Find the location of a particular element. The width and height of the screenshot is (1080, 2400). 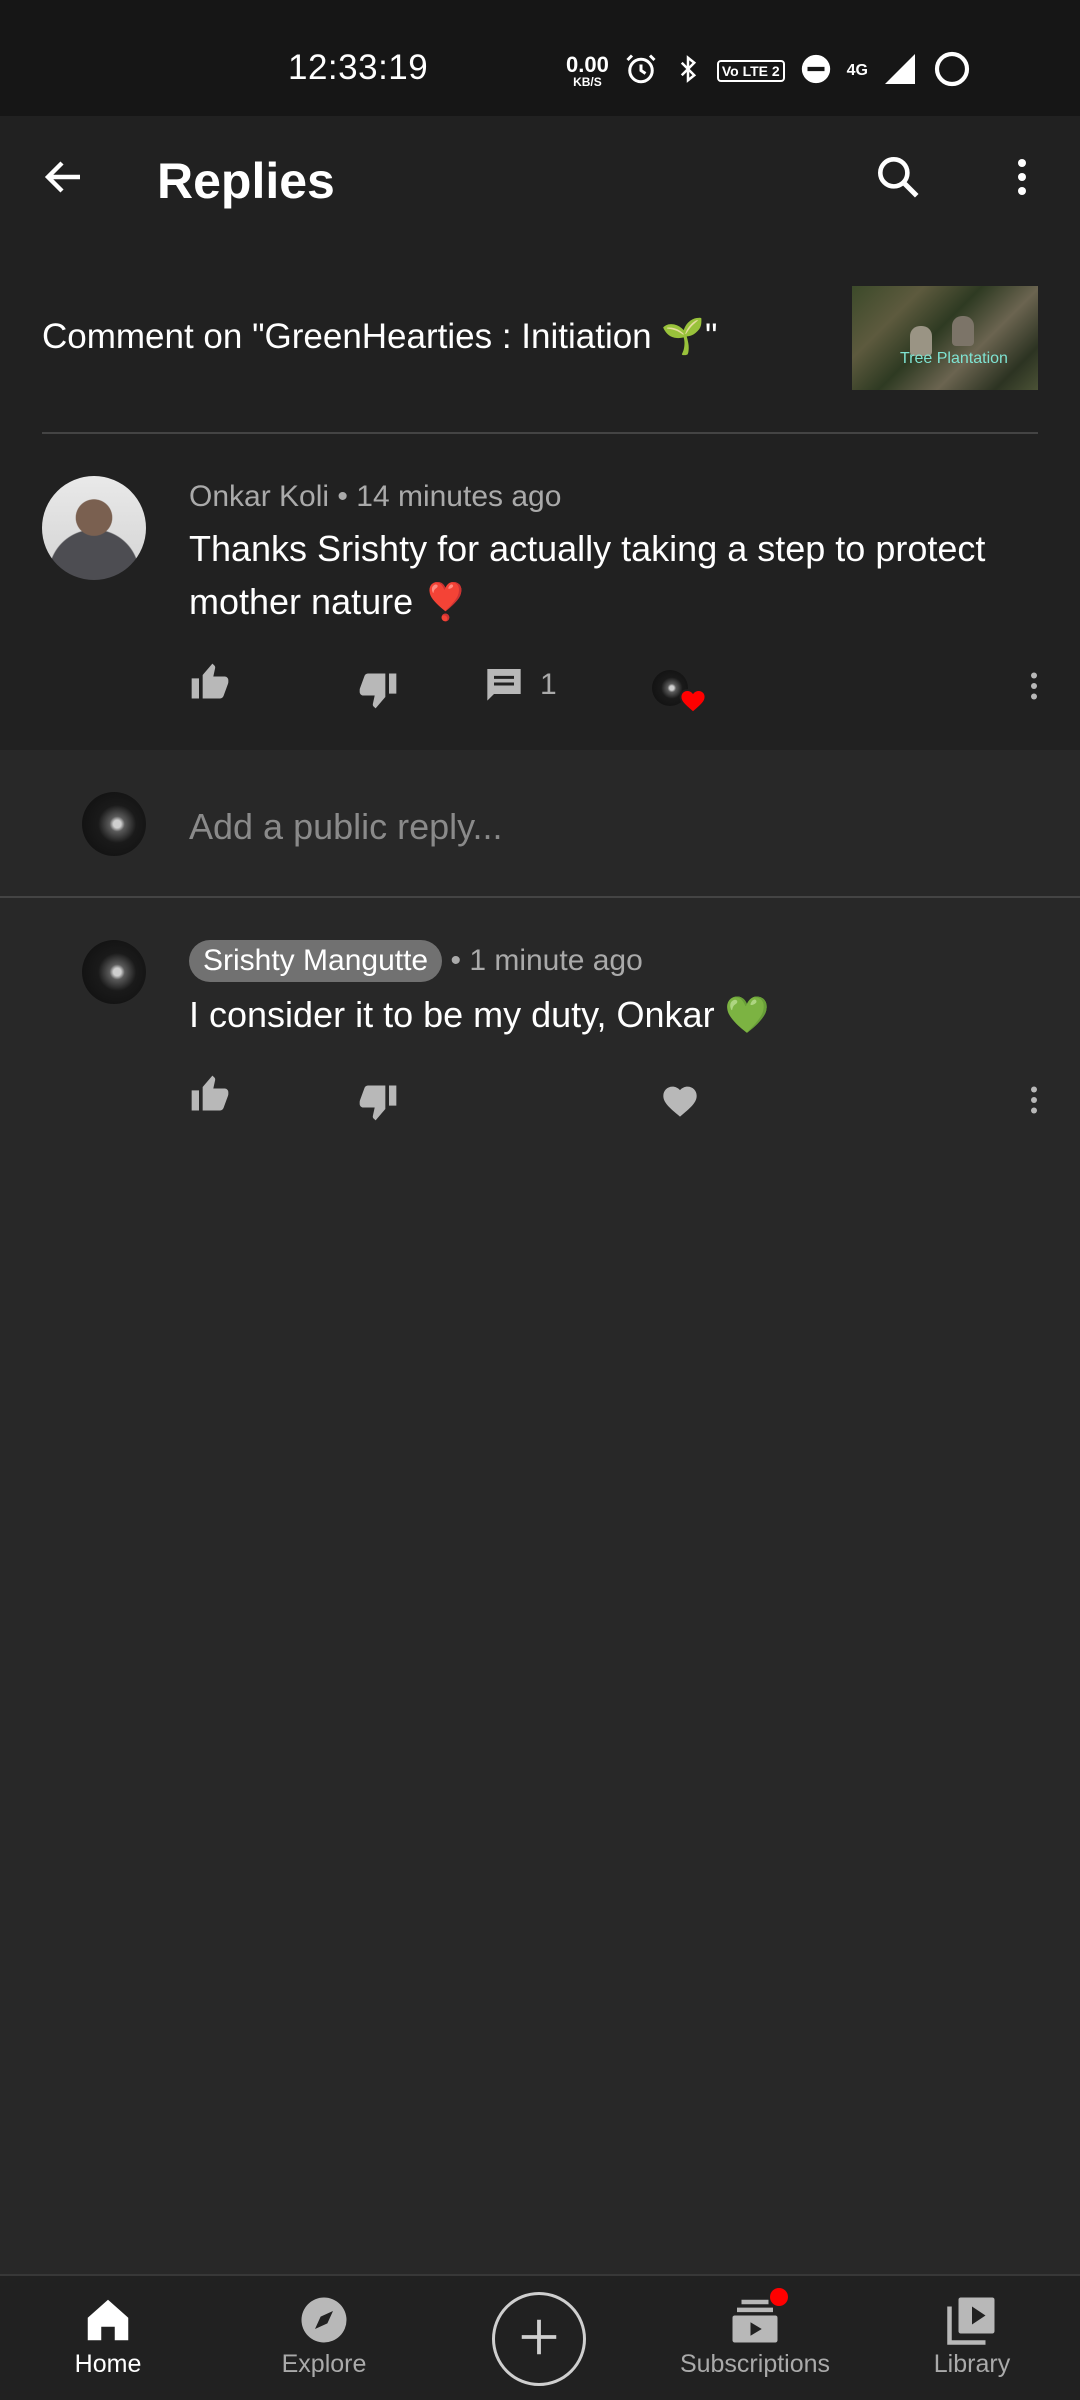

comment-more-button is located at coordinates (1034, 688).